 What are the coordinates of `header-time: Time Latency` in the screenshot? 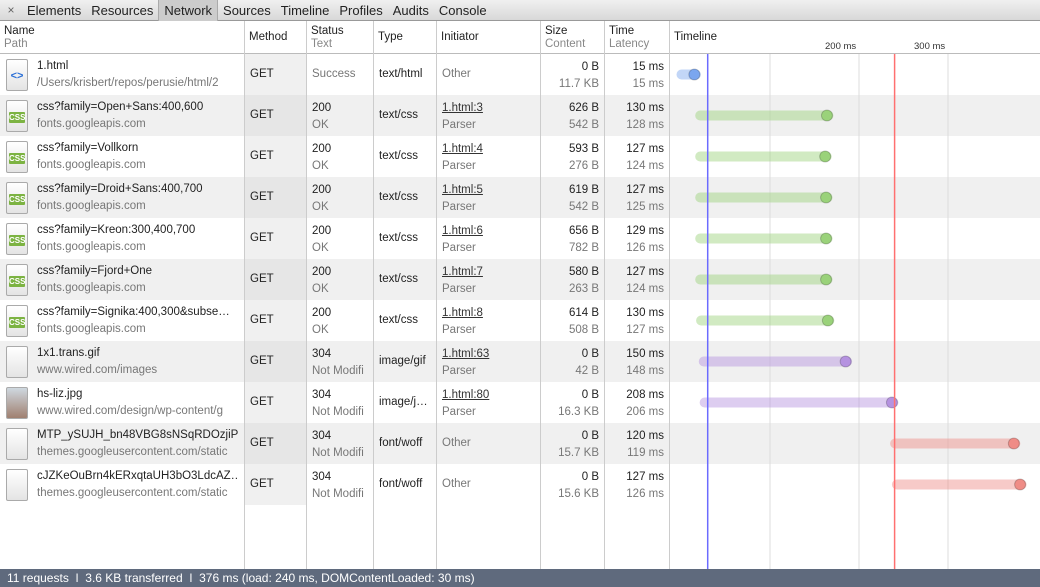 It's located at (637, 37).